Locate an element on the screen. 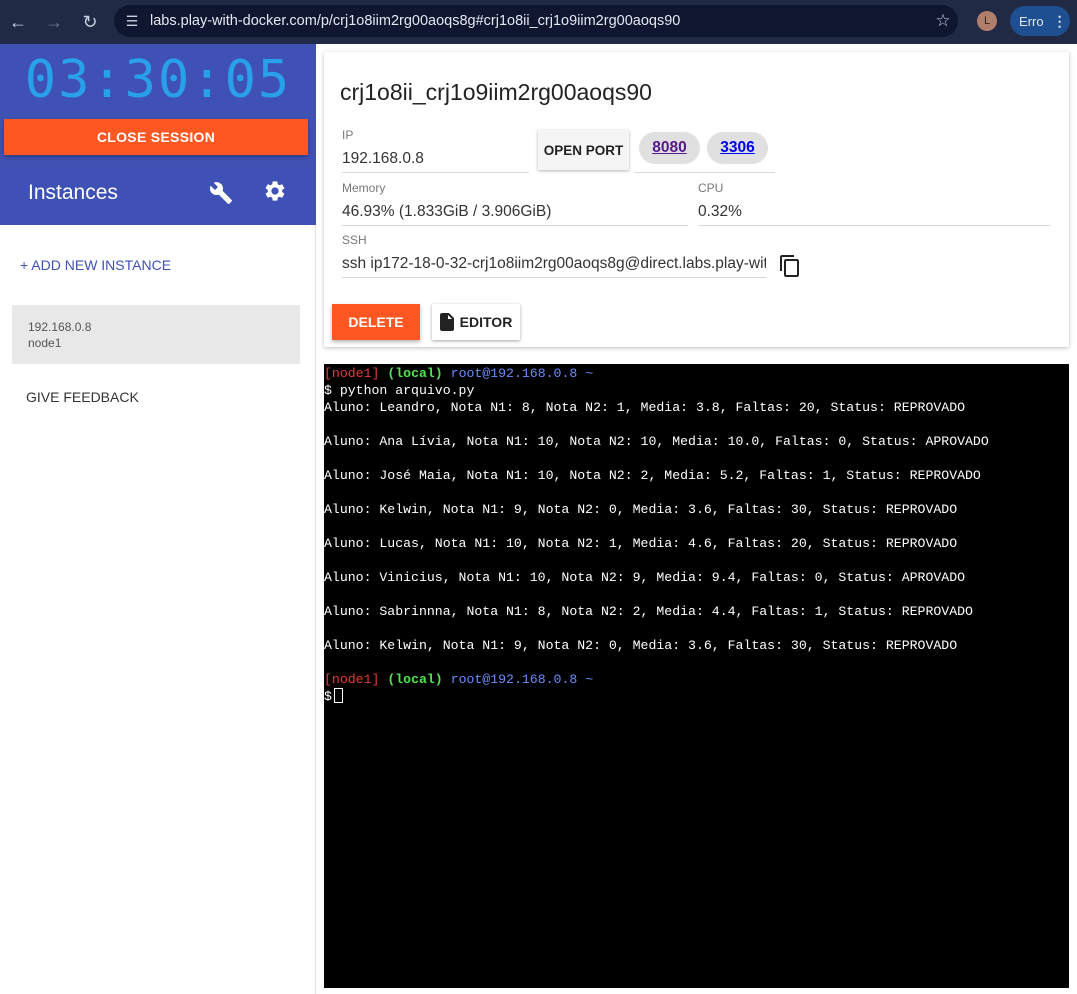  copy-icon is located at coordinates (790, 268).